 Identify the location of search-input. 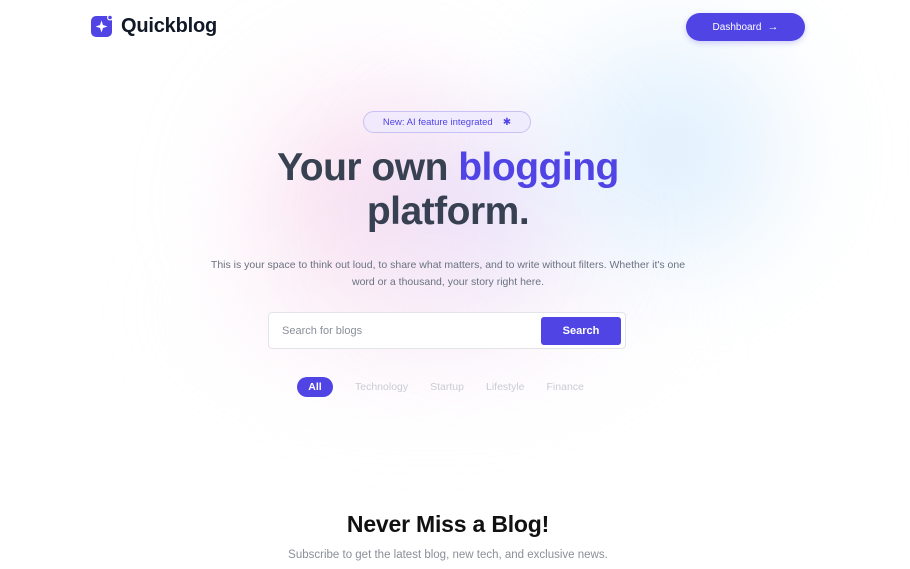
(407, 330).